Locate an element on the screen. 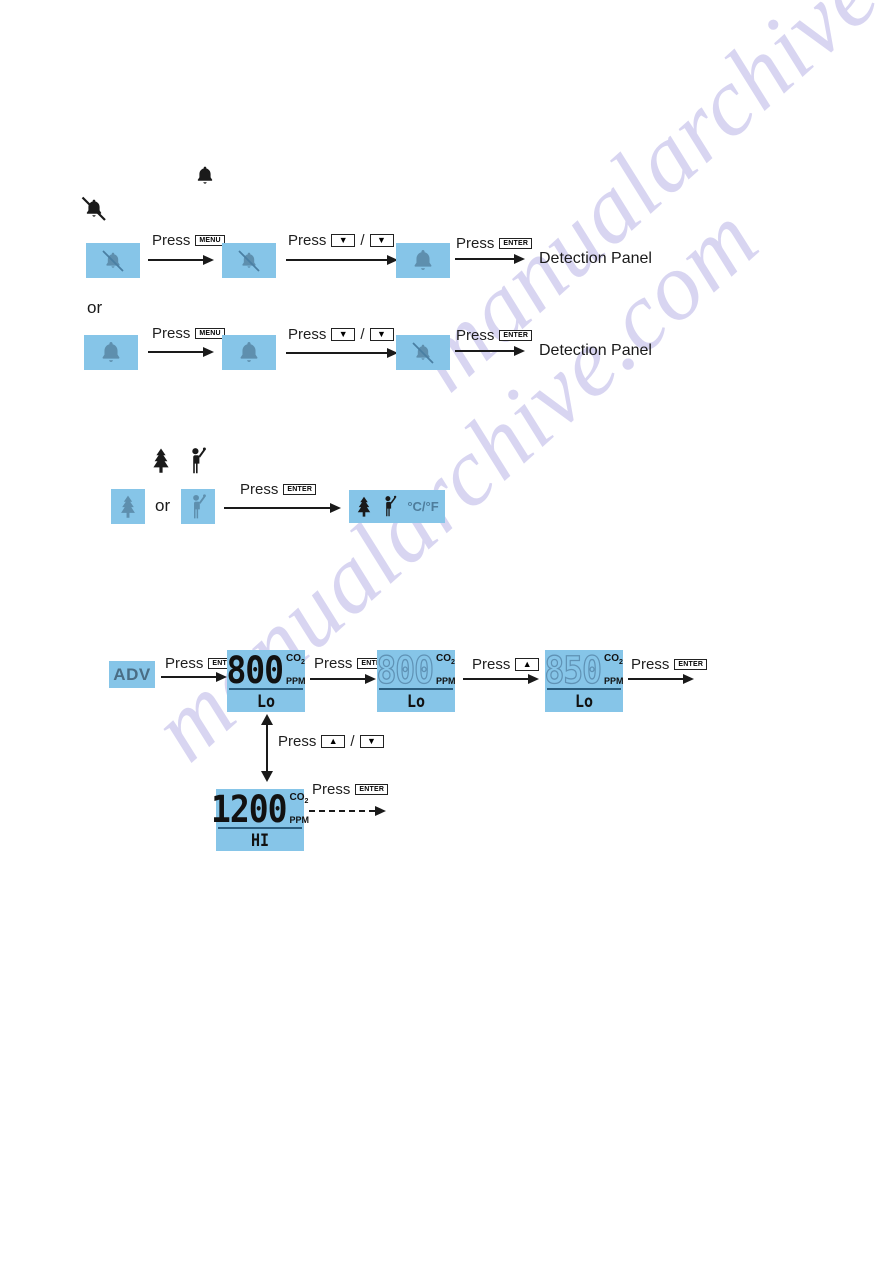  mode-option-tree-tile is located at coordinates (128, 506).